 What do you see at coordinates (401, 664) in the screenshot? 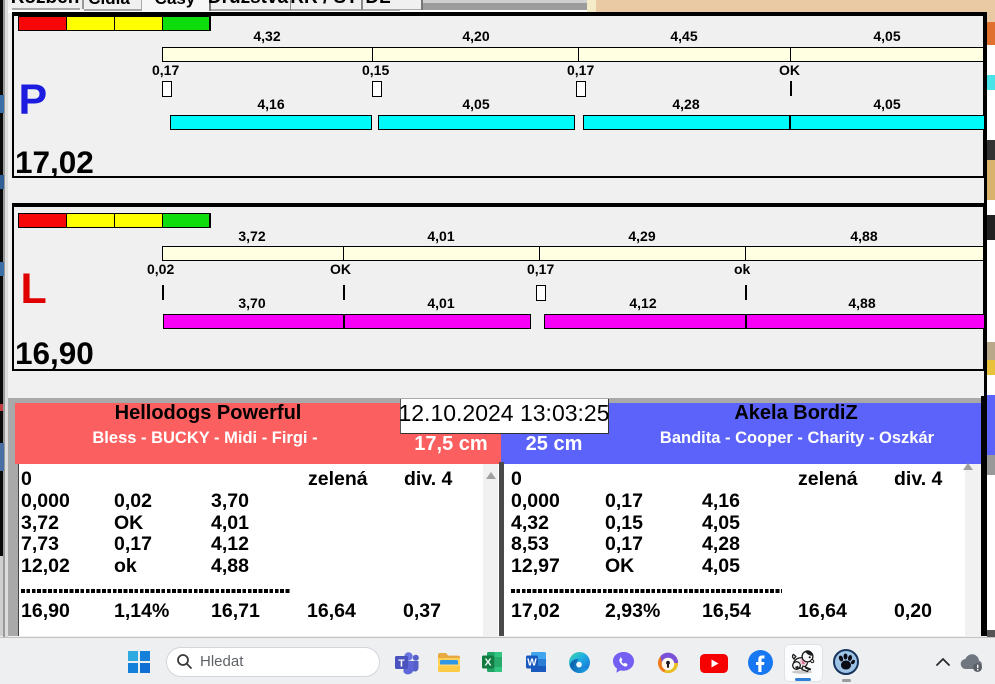
I see `svg-text: T` at bounding box center [401, 664].